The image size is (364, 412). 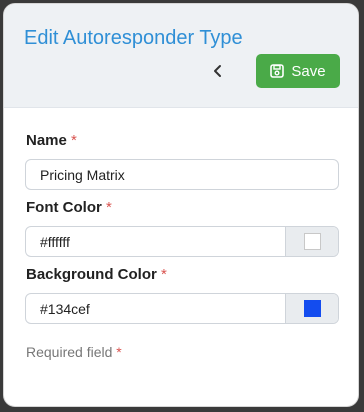 What do you see at coordinates (308, 71) in the screenshot?
I see `save-button-label: Save` at bounding box center [308, 71].